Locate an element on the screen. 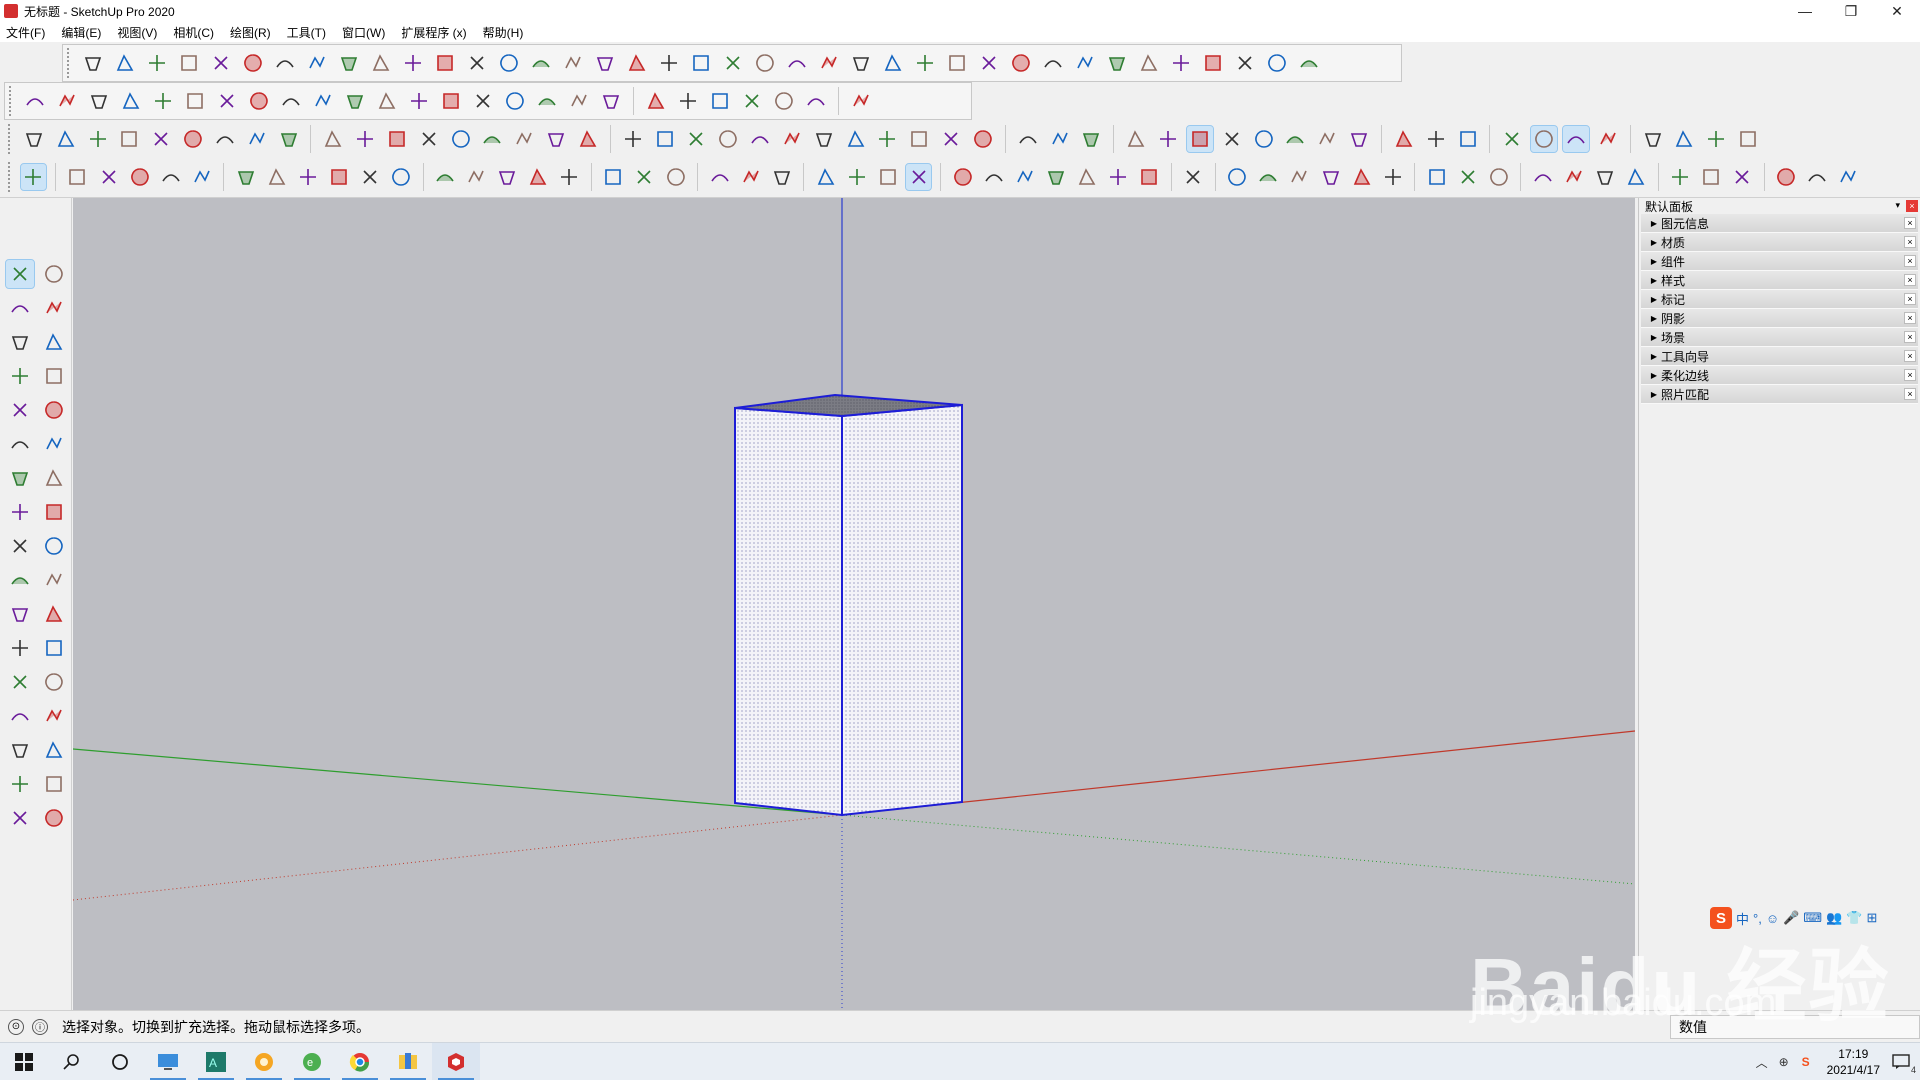  panel-item: ▶ 样式 × is located at coordinates (1779, 280).